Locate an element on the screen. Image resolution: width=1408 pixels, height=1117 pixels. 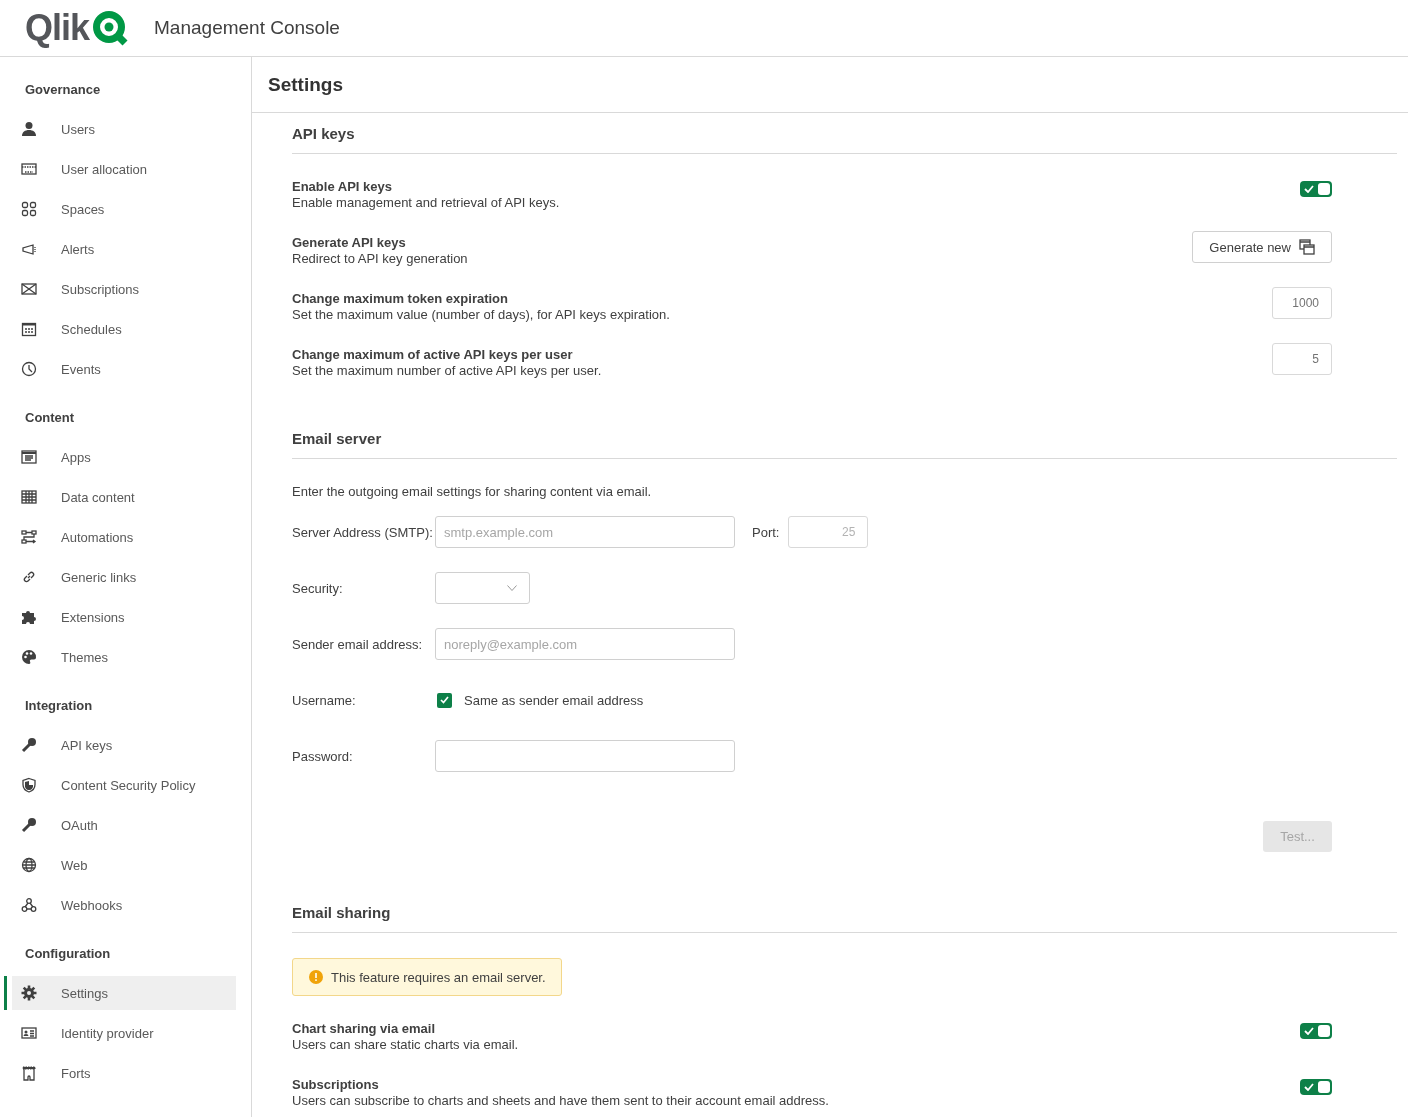
app-title: Management Console is located at coordinates (247, 28).